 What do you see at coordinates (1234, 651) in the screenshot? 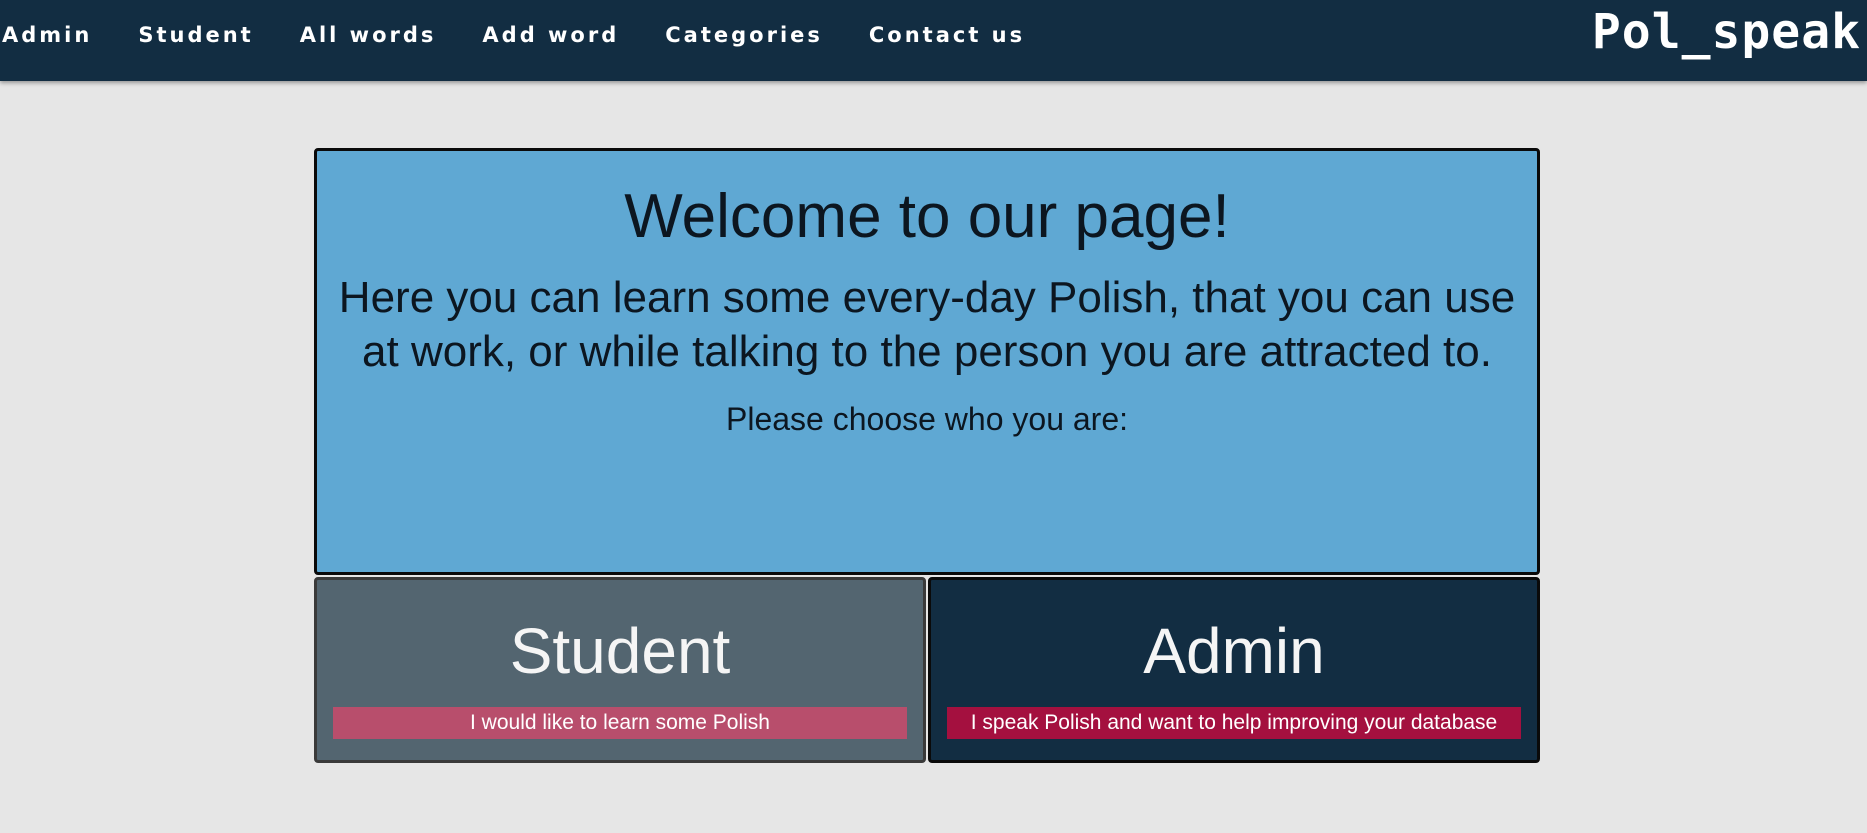
I see `admin-card-title: Admin` at bounding box center [1234, 651].